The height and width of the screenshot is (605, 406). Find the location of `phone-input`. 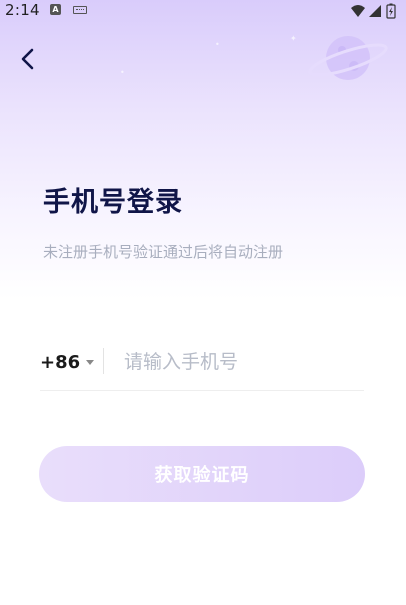

phone-input is located at coordinates (239, 362).